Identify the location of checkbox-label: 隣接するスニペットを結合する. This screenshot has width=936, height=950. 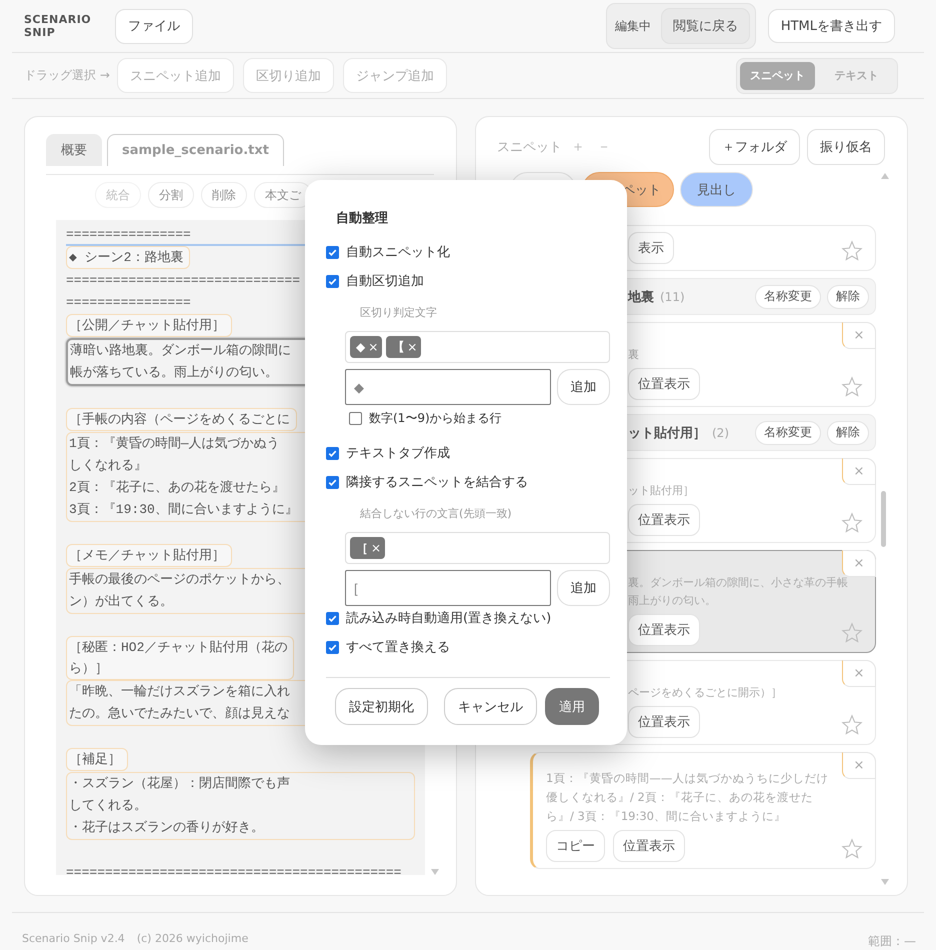
(437, 482).